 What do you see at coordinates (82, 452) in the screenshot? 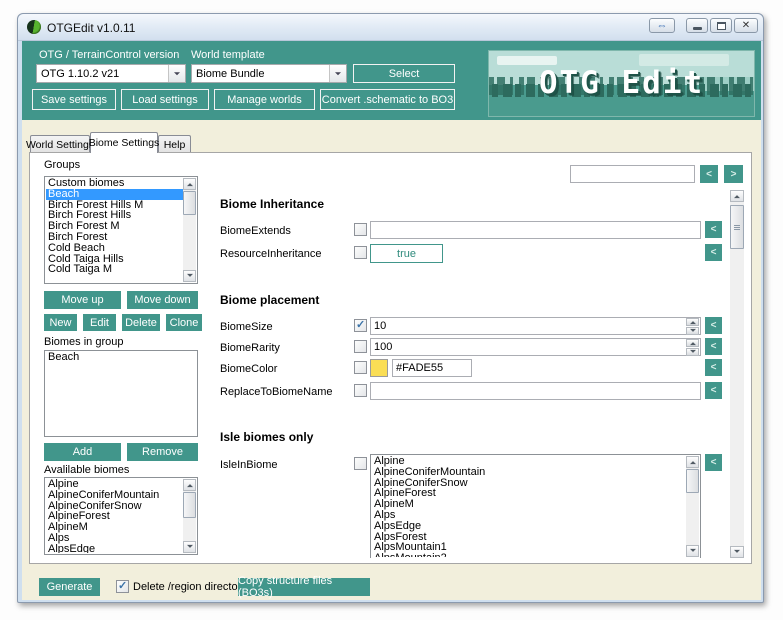
I see `add-button: Add` at bounding box center [82, 452].